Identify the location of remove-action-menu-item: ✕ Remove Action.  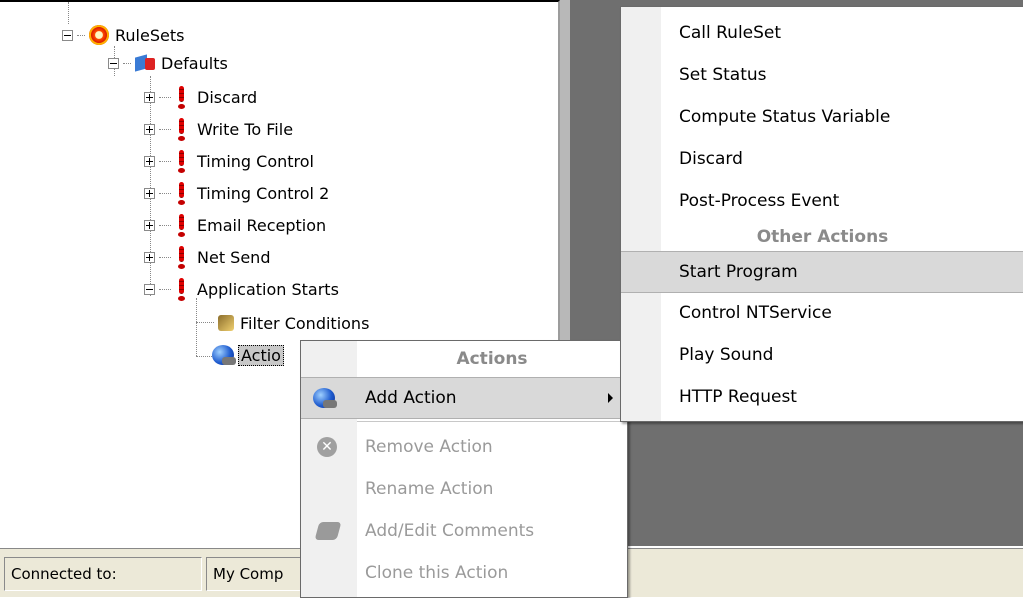
(464, 447).